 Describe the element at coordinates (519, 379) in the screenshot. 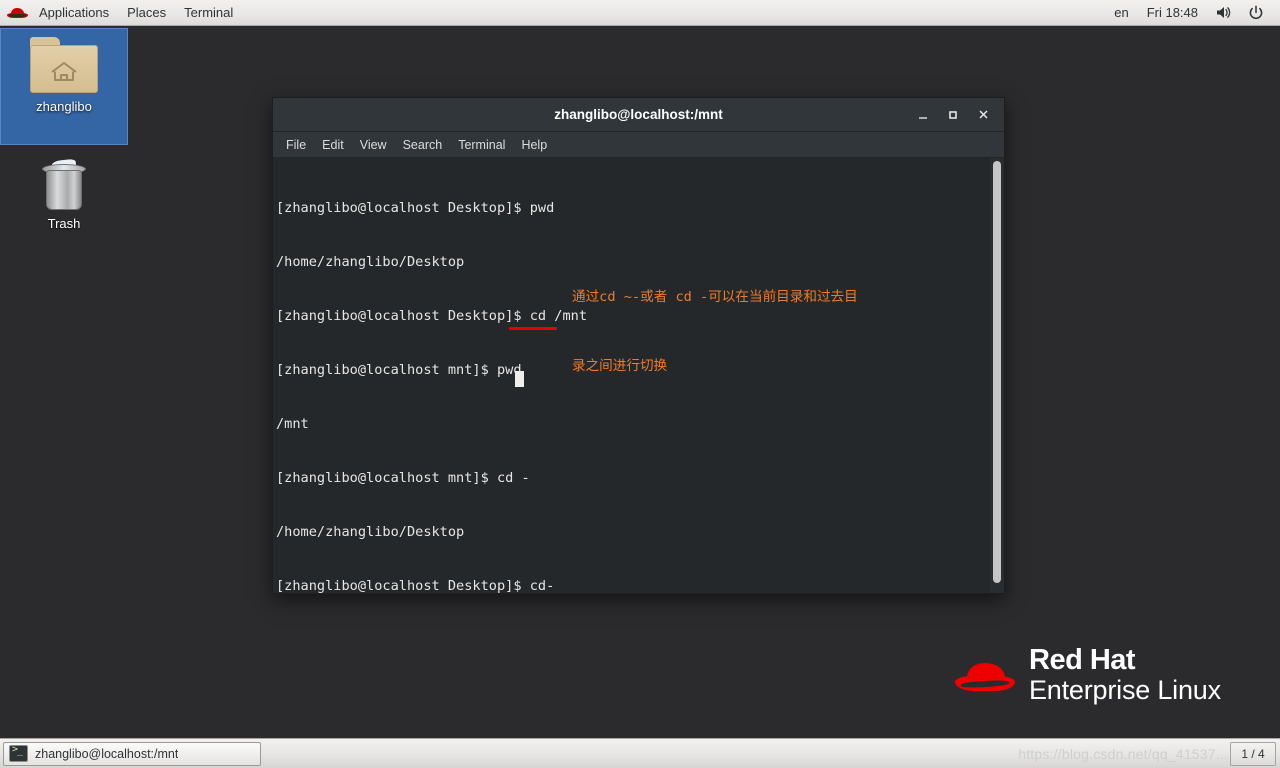

I see `terminal-cursor` at that location.